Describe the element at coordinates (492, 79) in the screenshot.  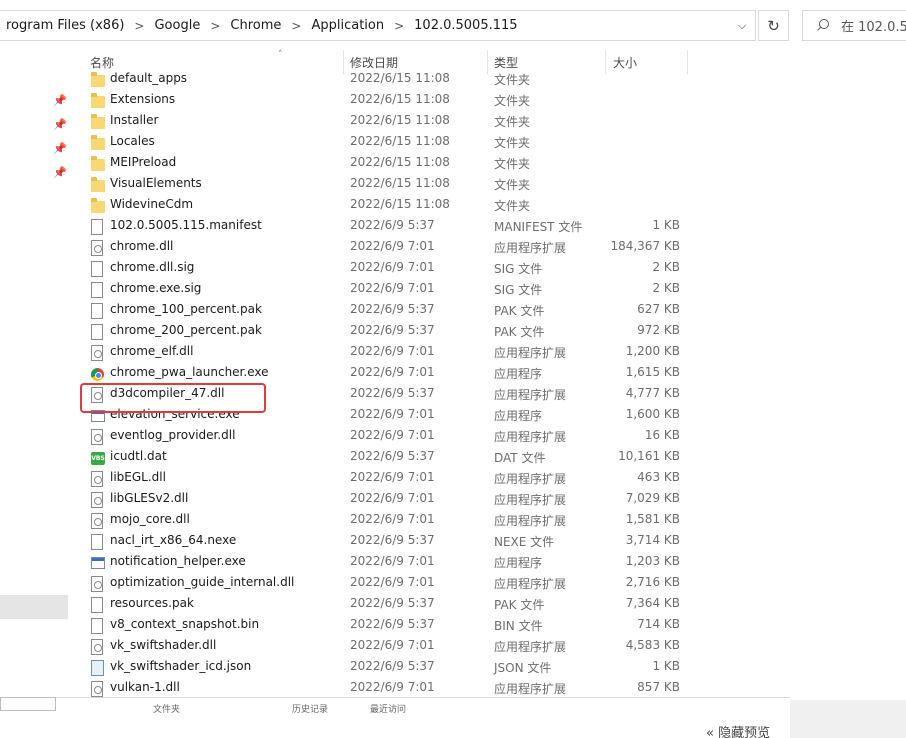
I see `file-row: default_apps 2022/6/15 11:08 文件夹` at that location.